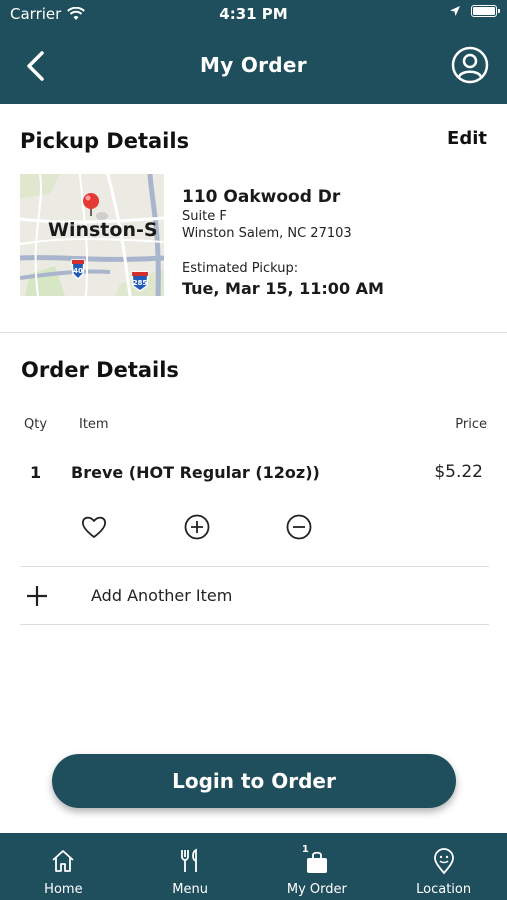 This screenshot has height=900, width=507. What do you see at coordinates (443, 861) in the screenshot?
I see `location-pin-icon` at bounding box center [443, 861].